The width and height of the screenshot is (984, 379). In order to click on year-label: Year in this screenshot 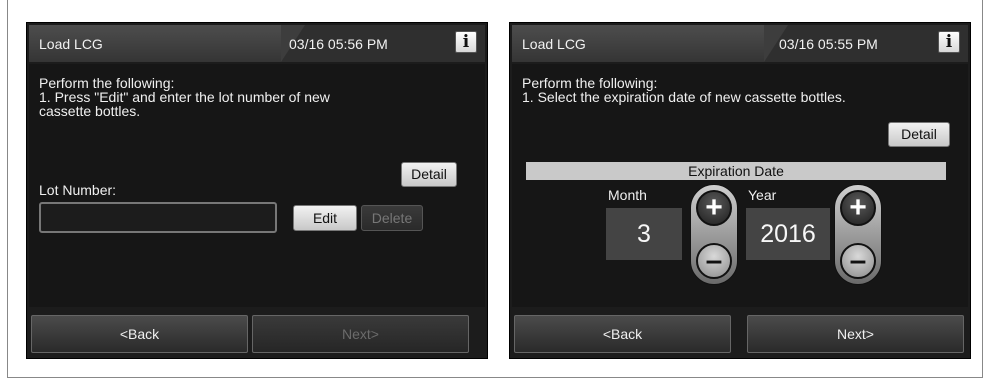, I will do `click(762, 195)`.